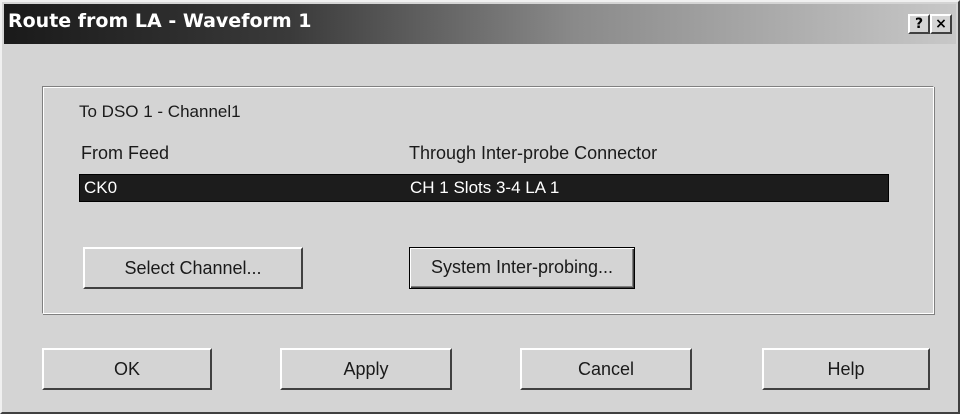 Image resolution: width=964 pixels, height=418 pixels. Describe the element at coordinates (480, 24) in the screenshot. I see `title-bar: Route from LA - Waveform 1 ? ×` at that location.